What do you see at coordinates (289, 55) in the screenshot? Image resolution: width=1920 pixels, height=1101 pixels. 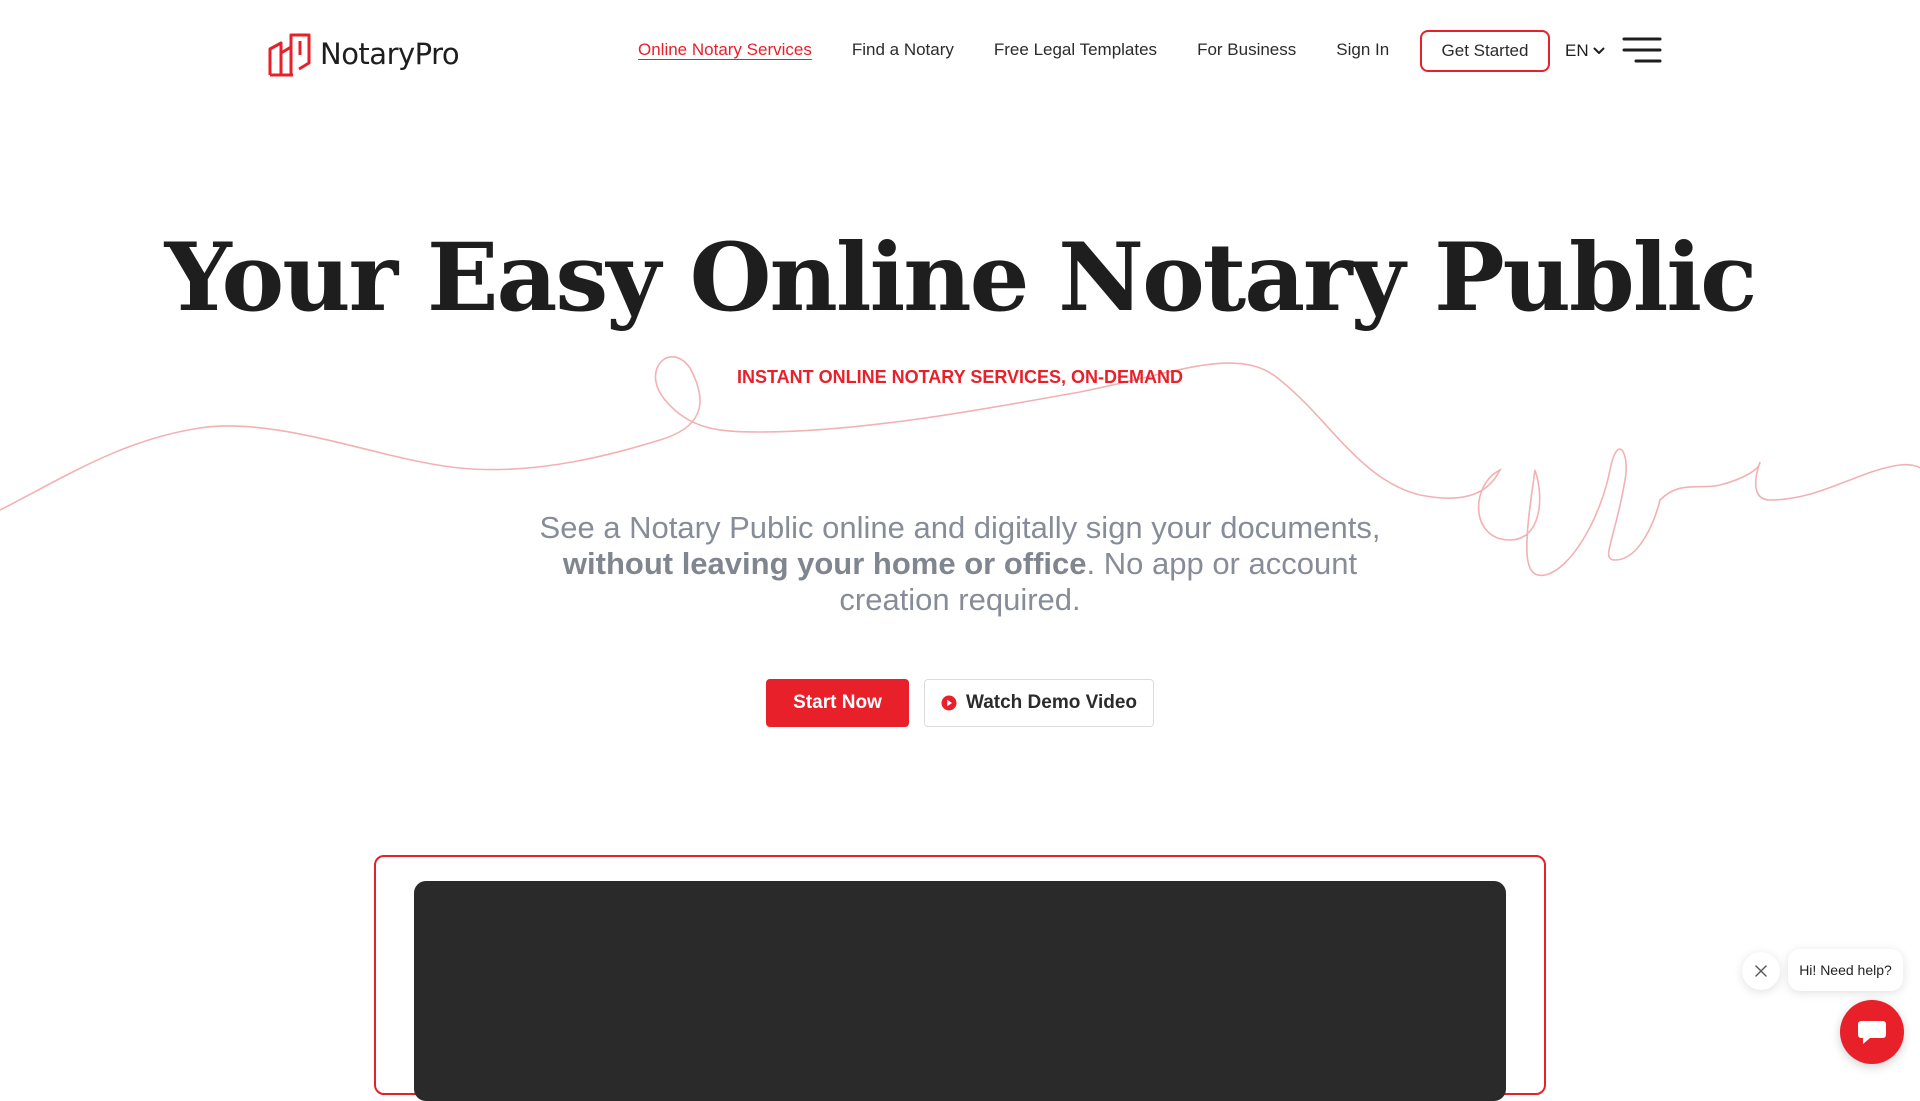 I see `notary-building-icon` at bounding box center [289, 55].